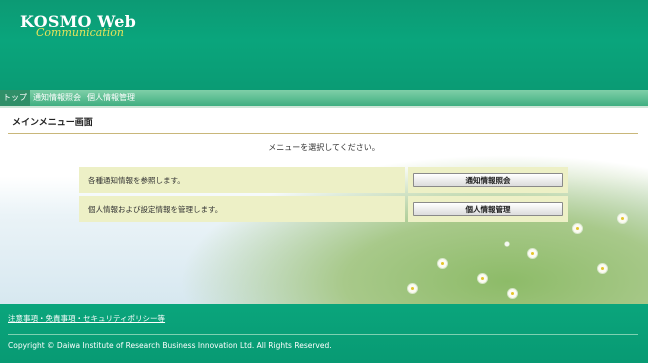 Image resolution: width=648 pixels, height=363 pixels. Describe the element at coordinates (57, 98) in the screenshot. I see `nav-item-notification-inquiry: 通知情報照会` at that location.